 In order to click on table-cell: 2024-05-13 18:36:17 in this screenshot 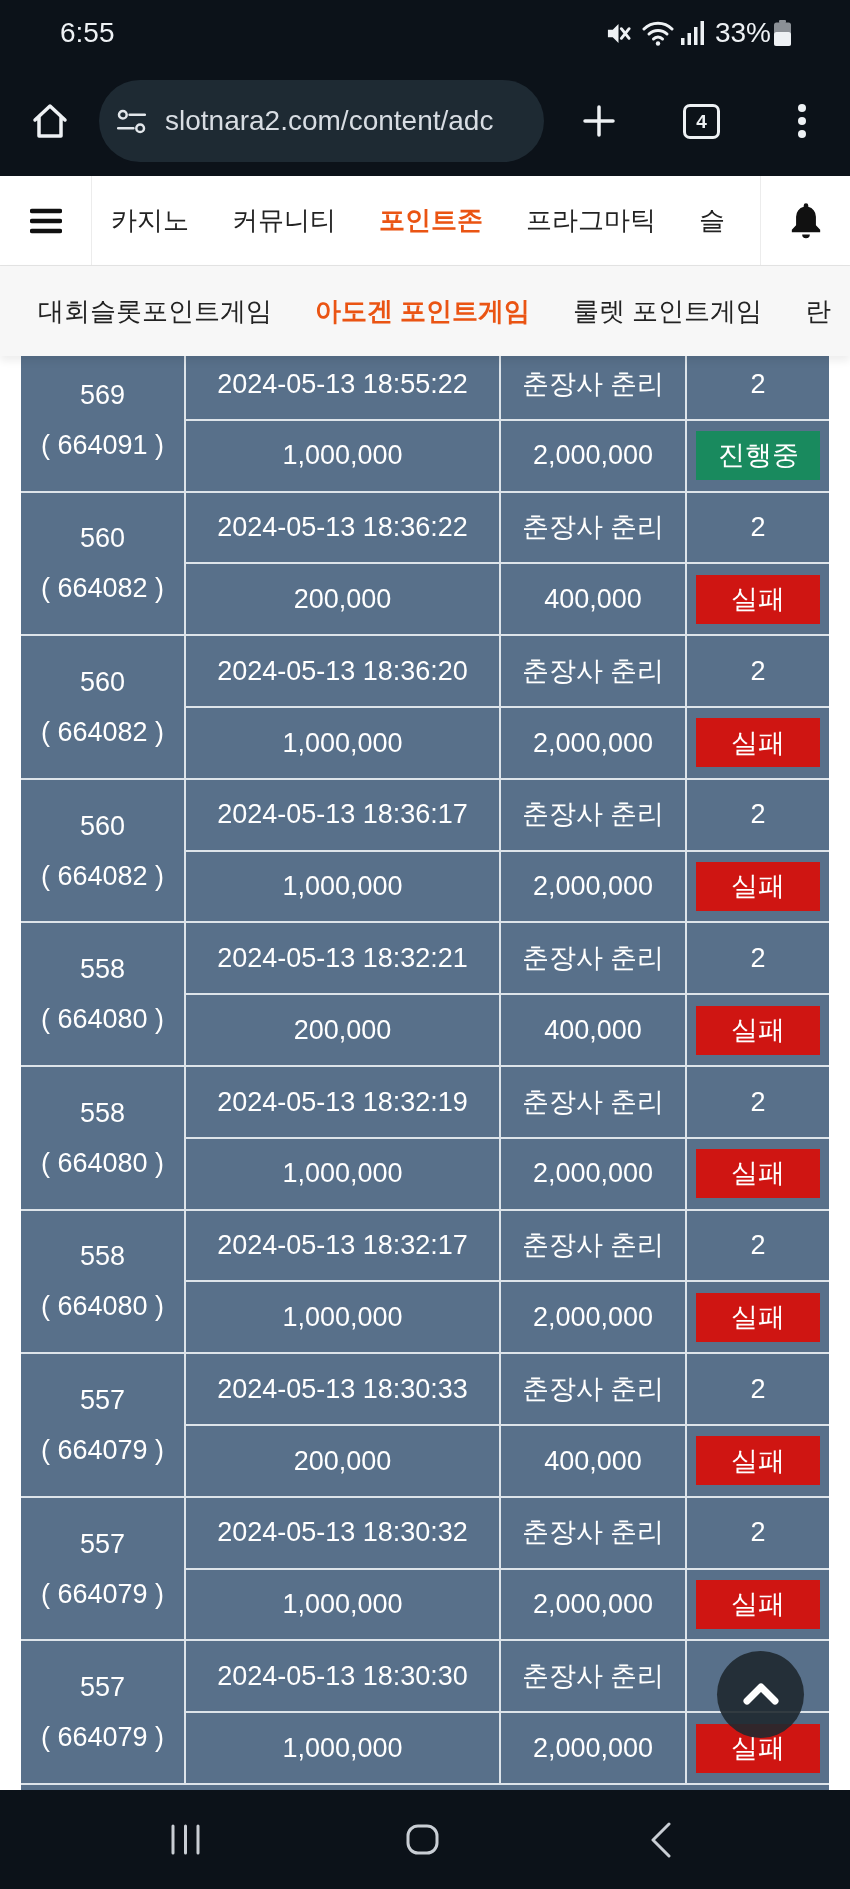, I will do `click(342, 814)`.